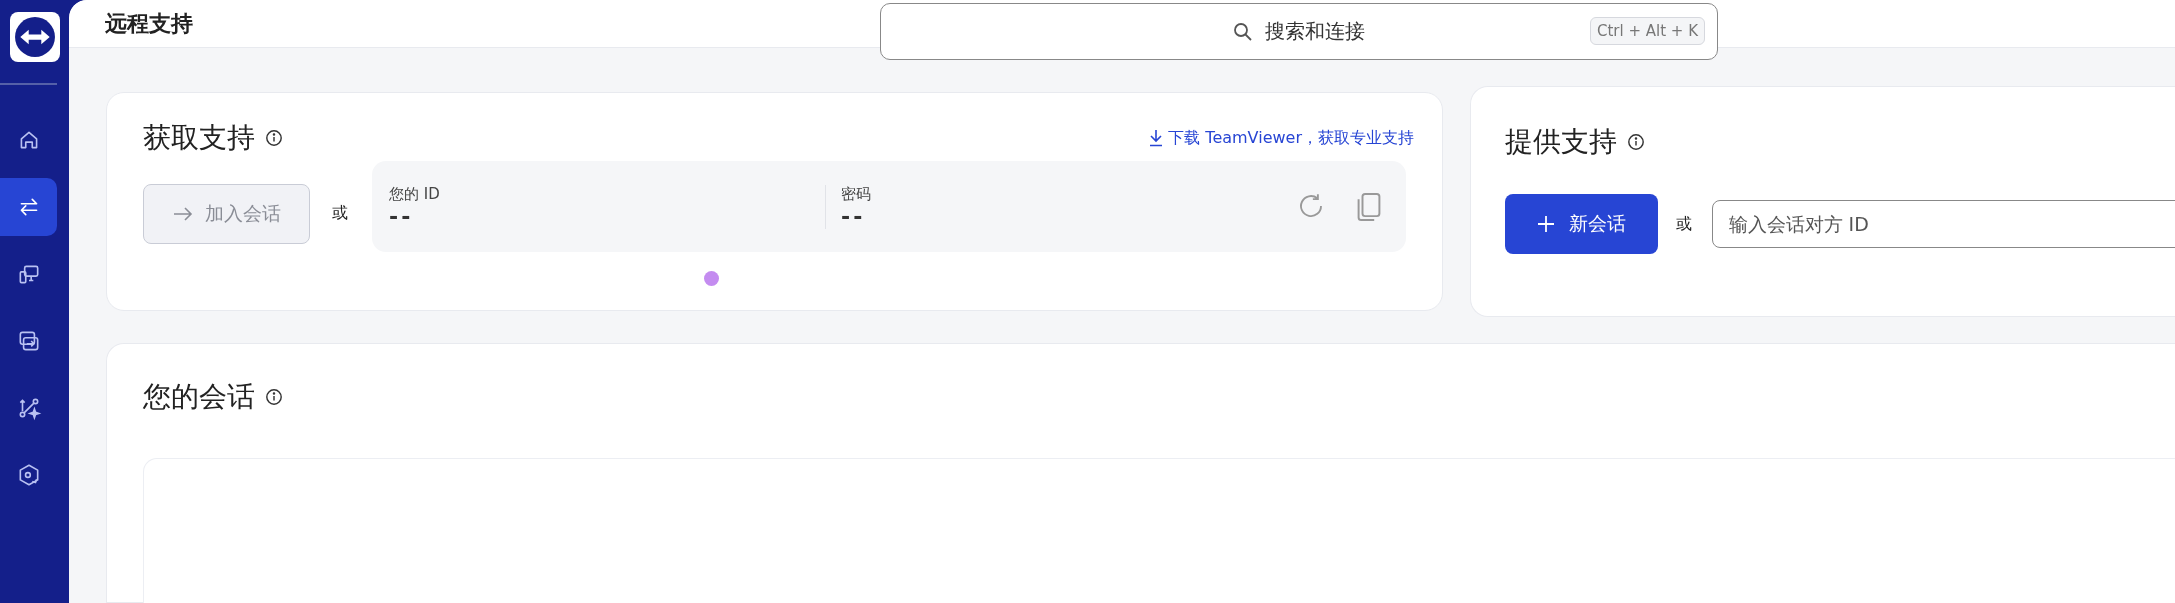  Describe the element at coordinates (1315, 31) in the screenshot. I see `search-placeholder: 搜索和连接` at that location.